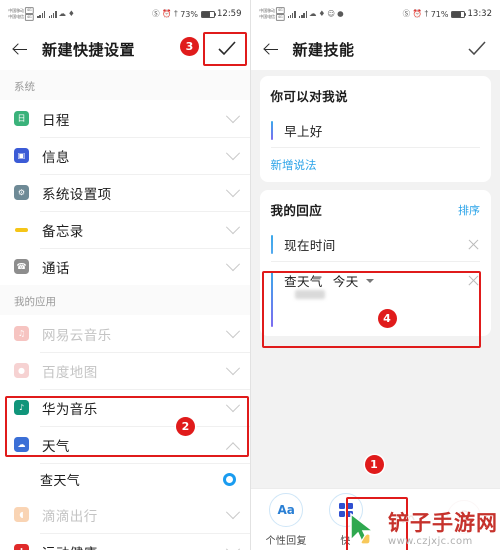  Describe the element at coordinates (303, 280) in the screenshot. I see `weather-entry-title: 查天气` at that location.